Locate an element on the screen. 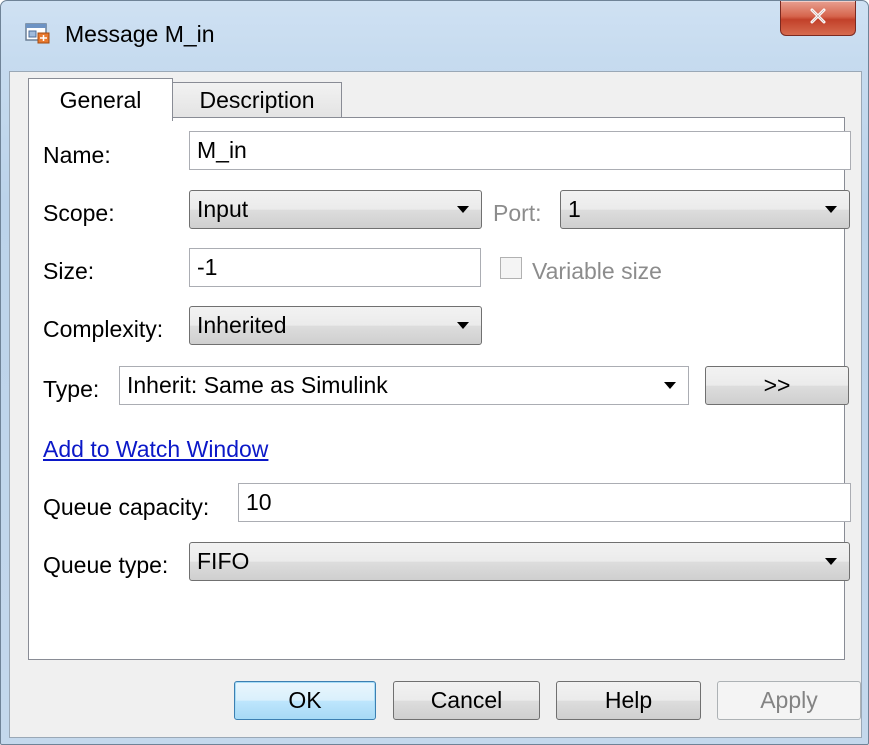  complexity-label: Complexity: is located at coordinates (103, 329).